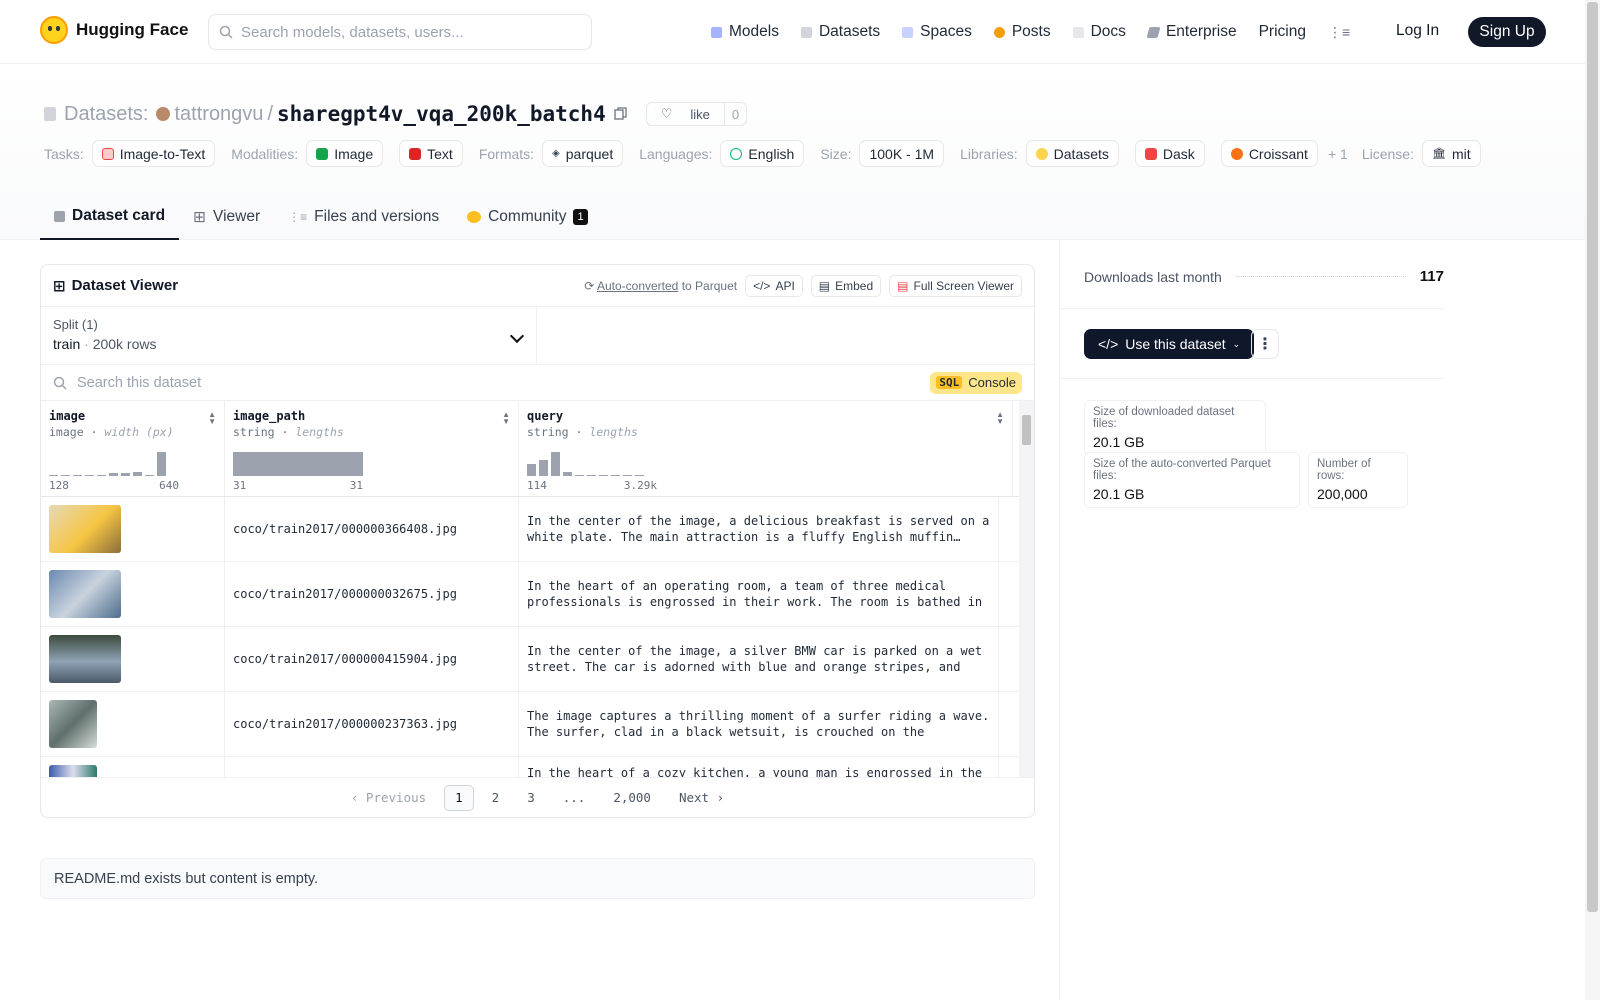  What do you see at coordinates (114, 30) in the screenshot?
I see `brand-logo: Hugging Face` at bounding box center [114, 30].